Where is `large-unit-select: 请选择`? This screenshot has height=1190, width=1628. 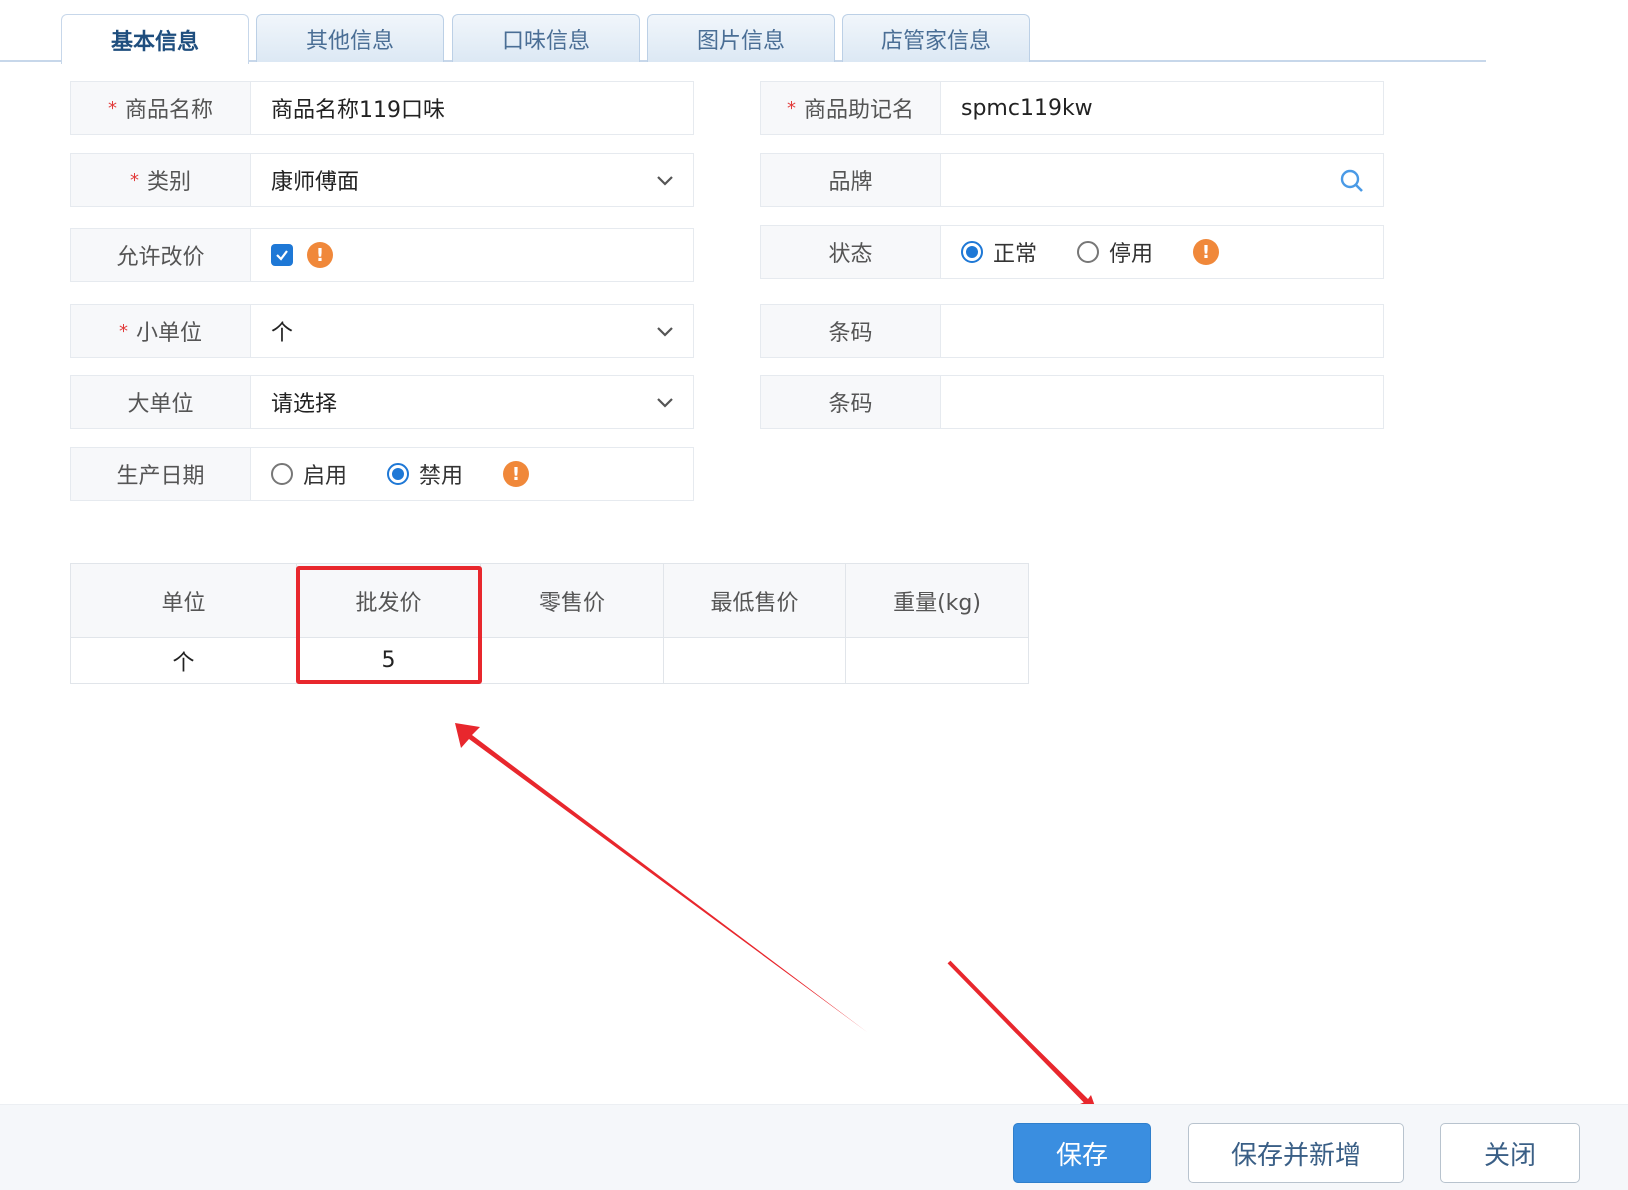
large-unit-select: 请选择 is located at coordinates (472, 402).